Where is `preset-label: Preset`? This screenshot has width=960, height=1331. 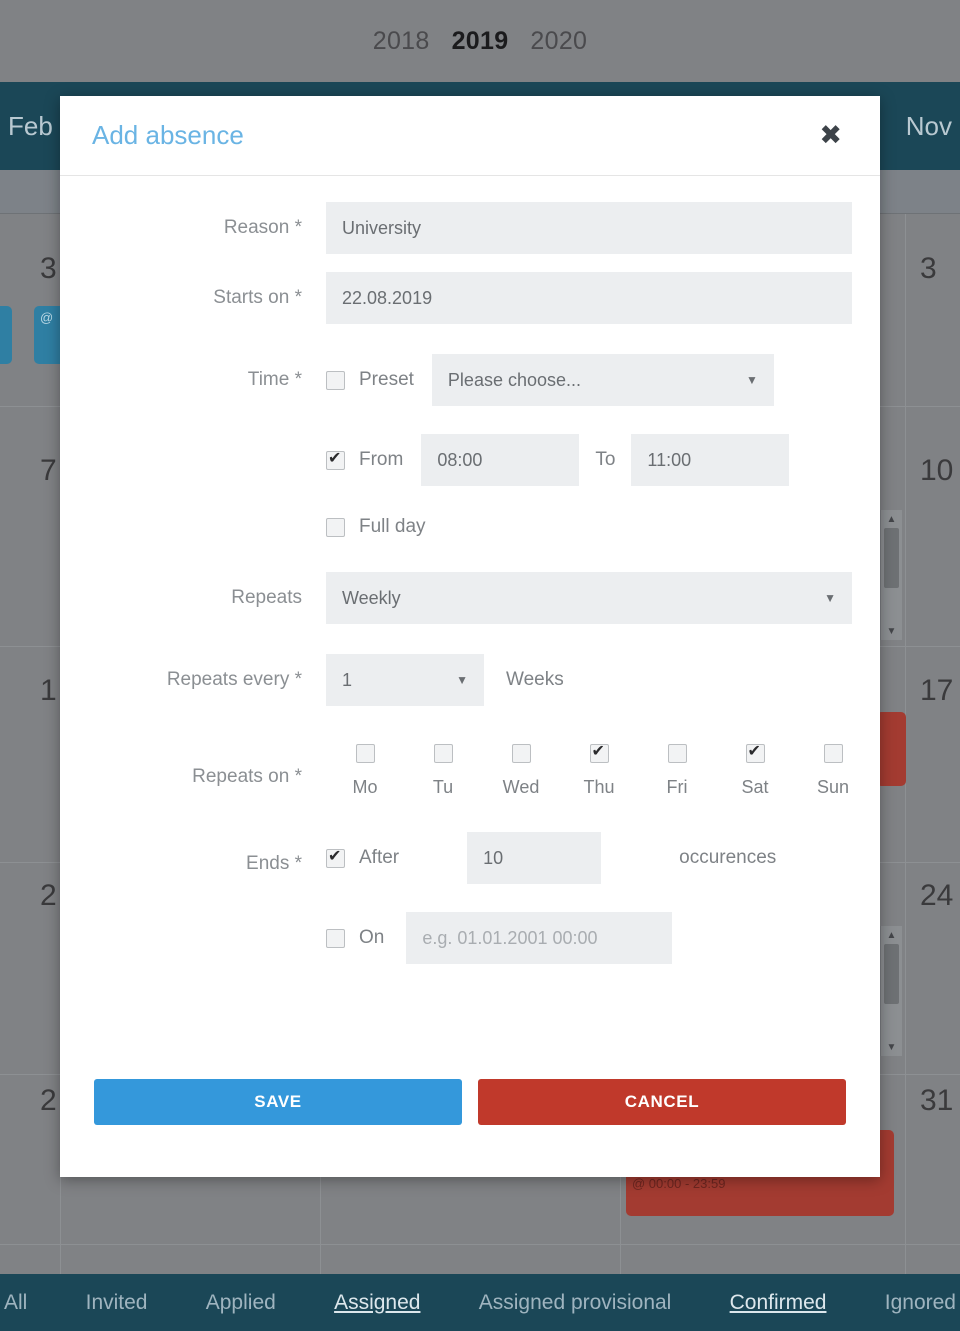
preset-label: Preset is located at coordinates (386, 379).